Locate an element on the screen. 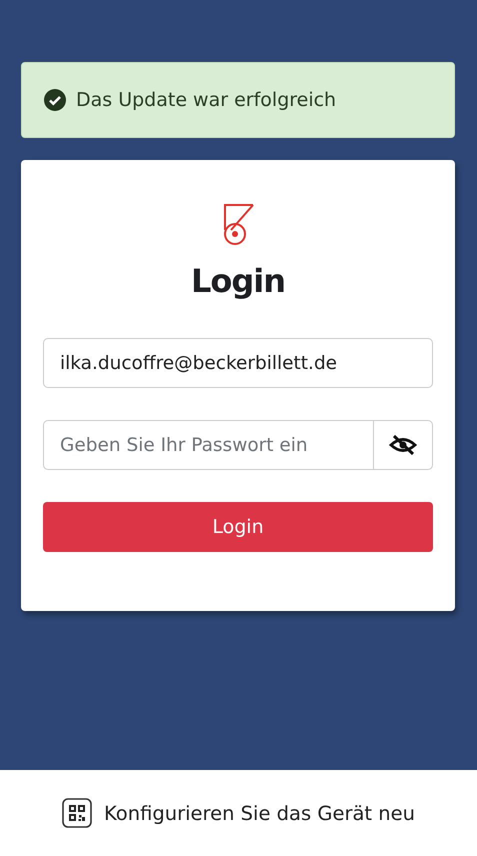 The height and width of the screenshot is (856, 477). reconfigure-link: Konfigurieren Sie das Gerät neu is located at coordinates (259, 813).